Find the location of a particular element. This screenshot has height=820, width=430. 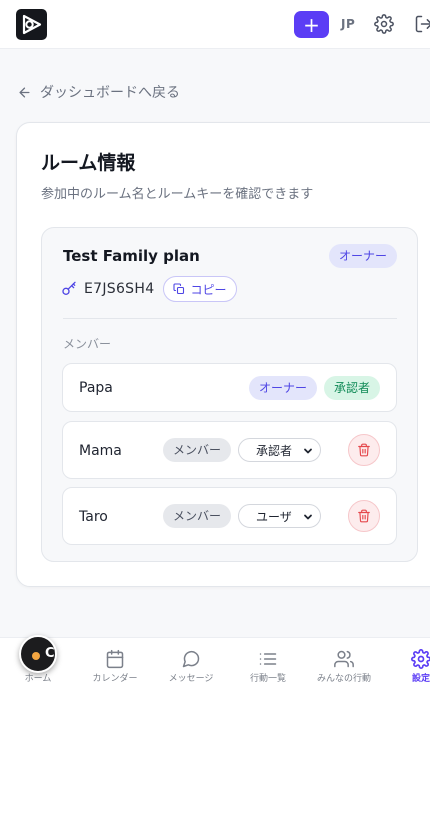

room-name: Test Family plan is located at coordinates (131, 256).